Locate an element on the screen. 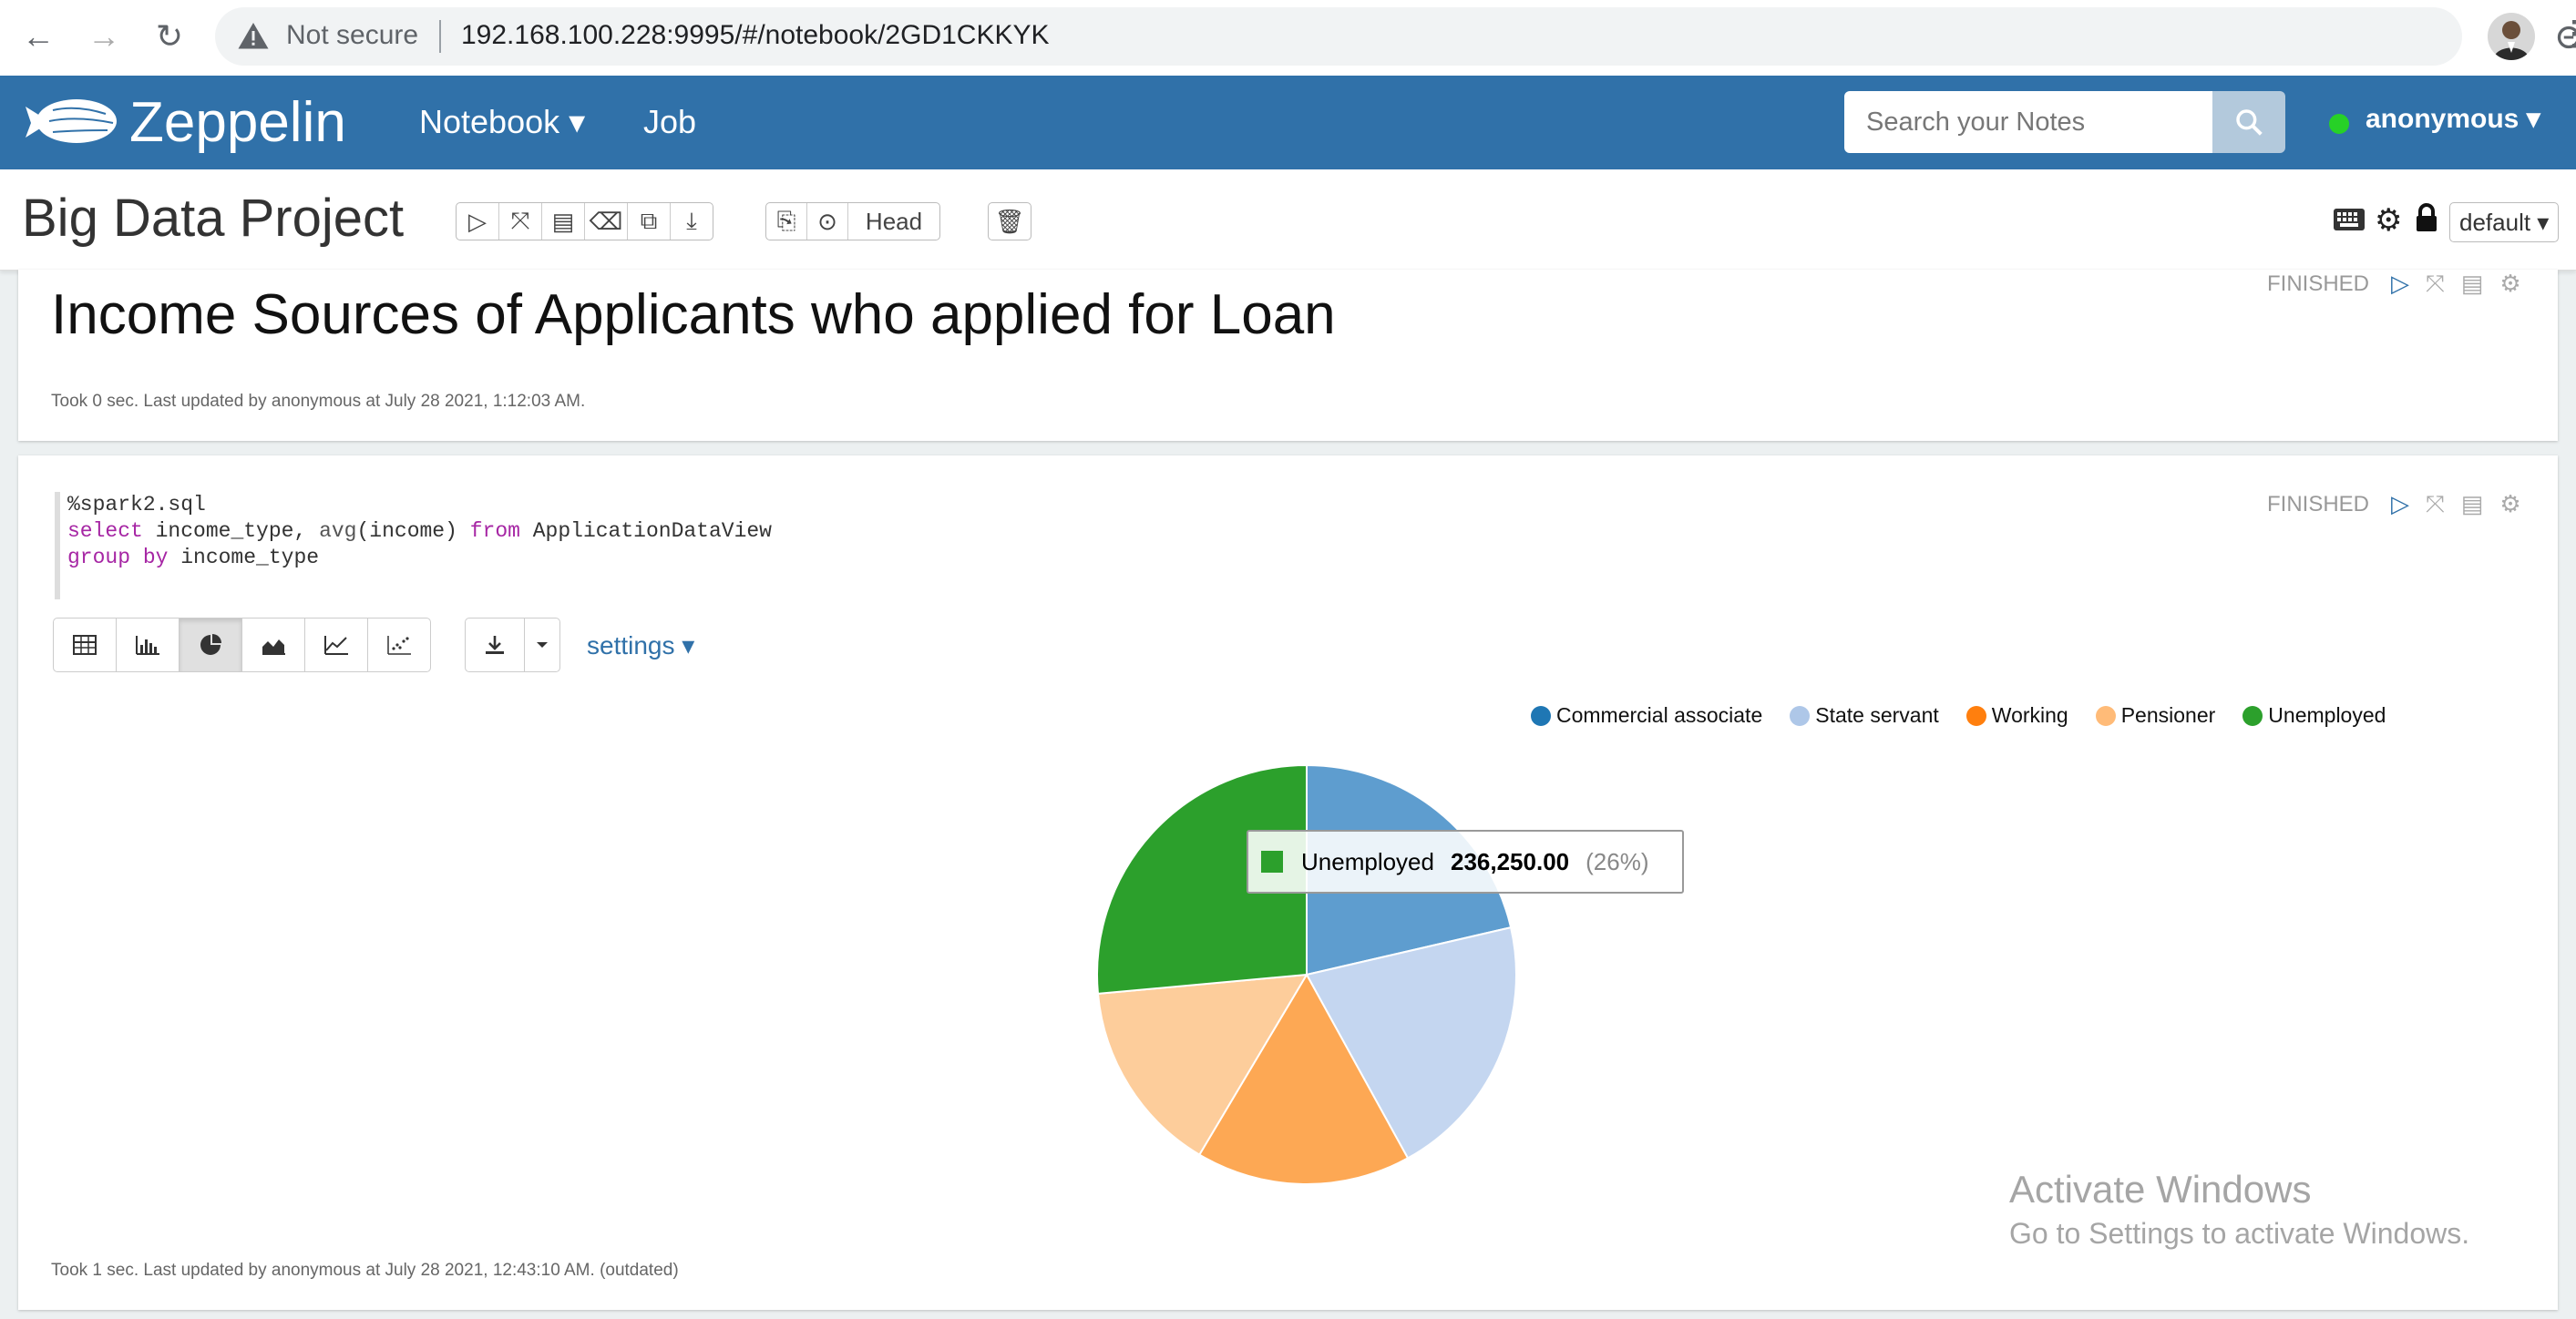  tooltip-label: Unemployed is located at coordinates (1368, 861).